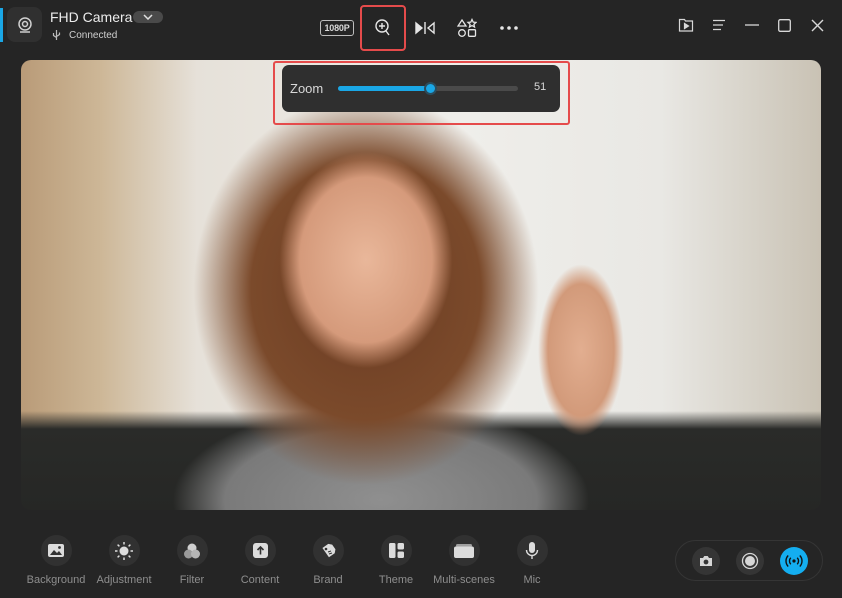 This screenshot has width=842, height=598. Describe the element at coordinates (396, 580) in the screenshot. I see `tool-theme-label: Theme` at that location.